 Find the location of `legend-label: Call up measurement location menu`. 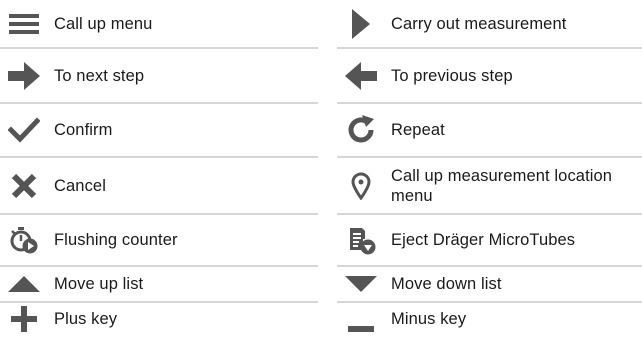

legend-label: Call up measurement location menu is located at coordinates (502, 185).